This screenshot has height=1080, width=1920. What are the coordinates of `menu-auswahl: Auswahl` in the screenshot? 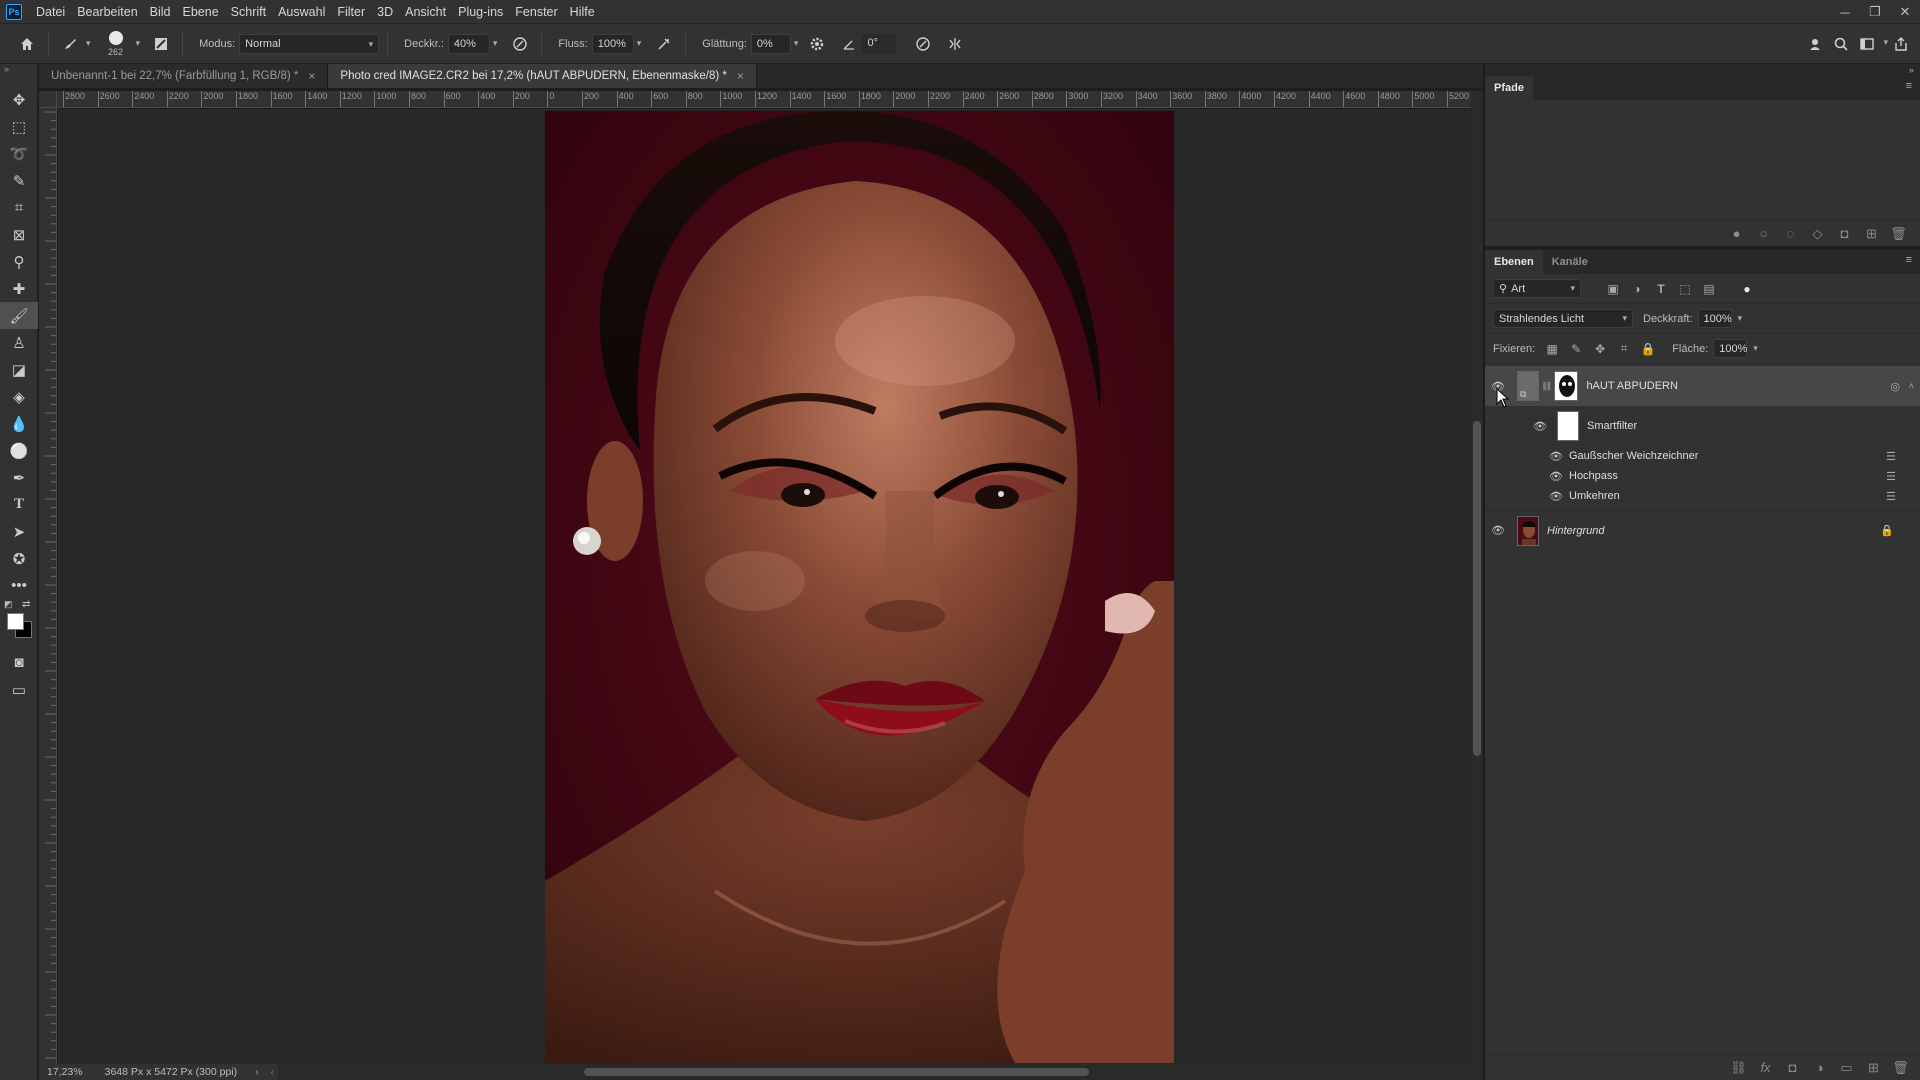 It's located at (301, 12).